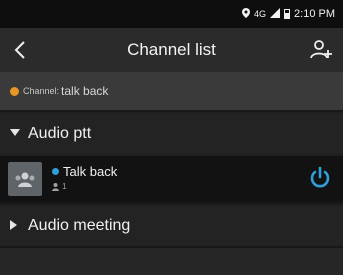 This screenshot has height=275, width=343. I want to click on group-icon, so click(25, 179).